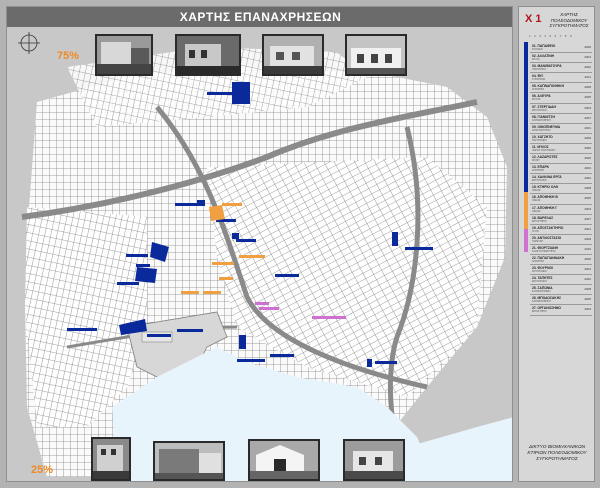 Image resolution: width=600 pixels, height=488 pixels. What do you see at coordinates (561, 189) in the screenshot?
I see `legend-item: 15. ΚΤΗΡΙΟ ΟΛΘ ΛΙΜΑΝΙ 2008` at bounding box center [561, 189].